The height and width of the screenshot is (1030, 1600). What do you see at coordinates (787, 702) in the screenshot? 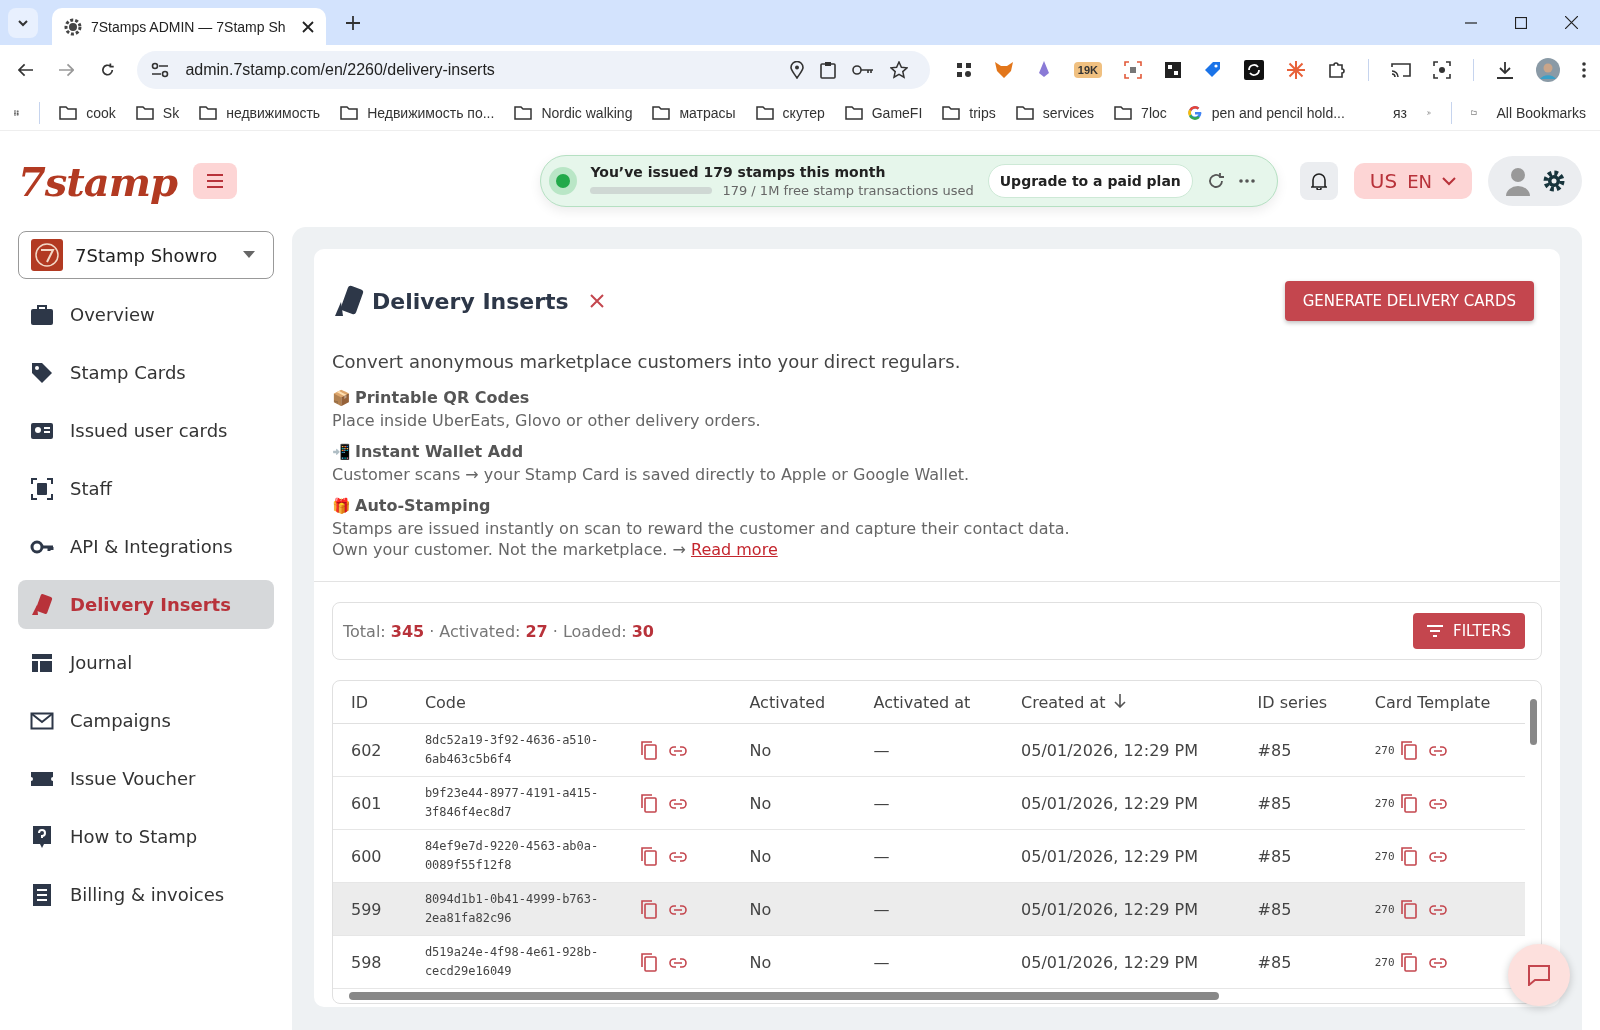
I see `column-header: Activated` at bounding box center [787, 702].